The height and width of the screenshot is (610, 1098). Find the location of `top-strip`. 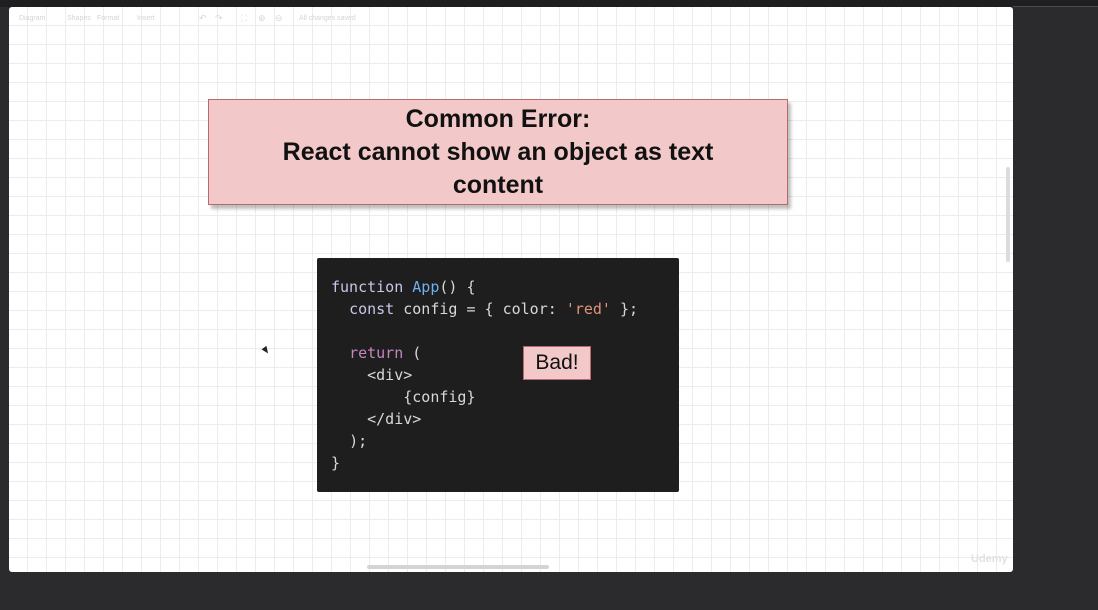

top-strip is located at coordinates (549, 3).